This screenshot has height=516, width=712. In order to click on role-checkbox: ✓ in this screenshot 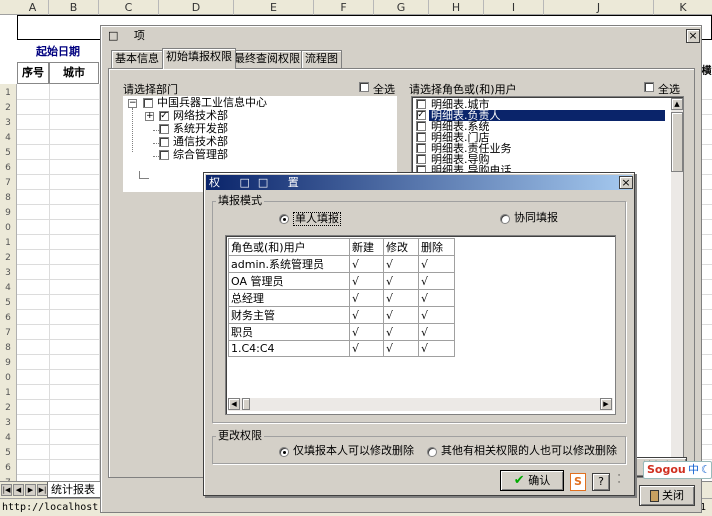, I will do `click(421, 115)`.